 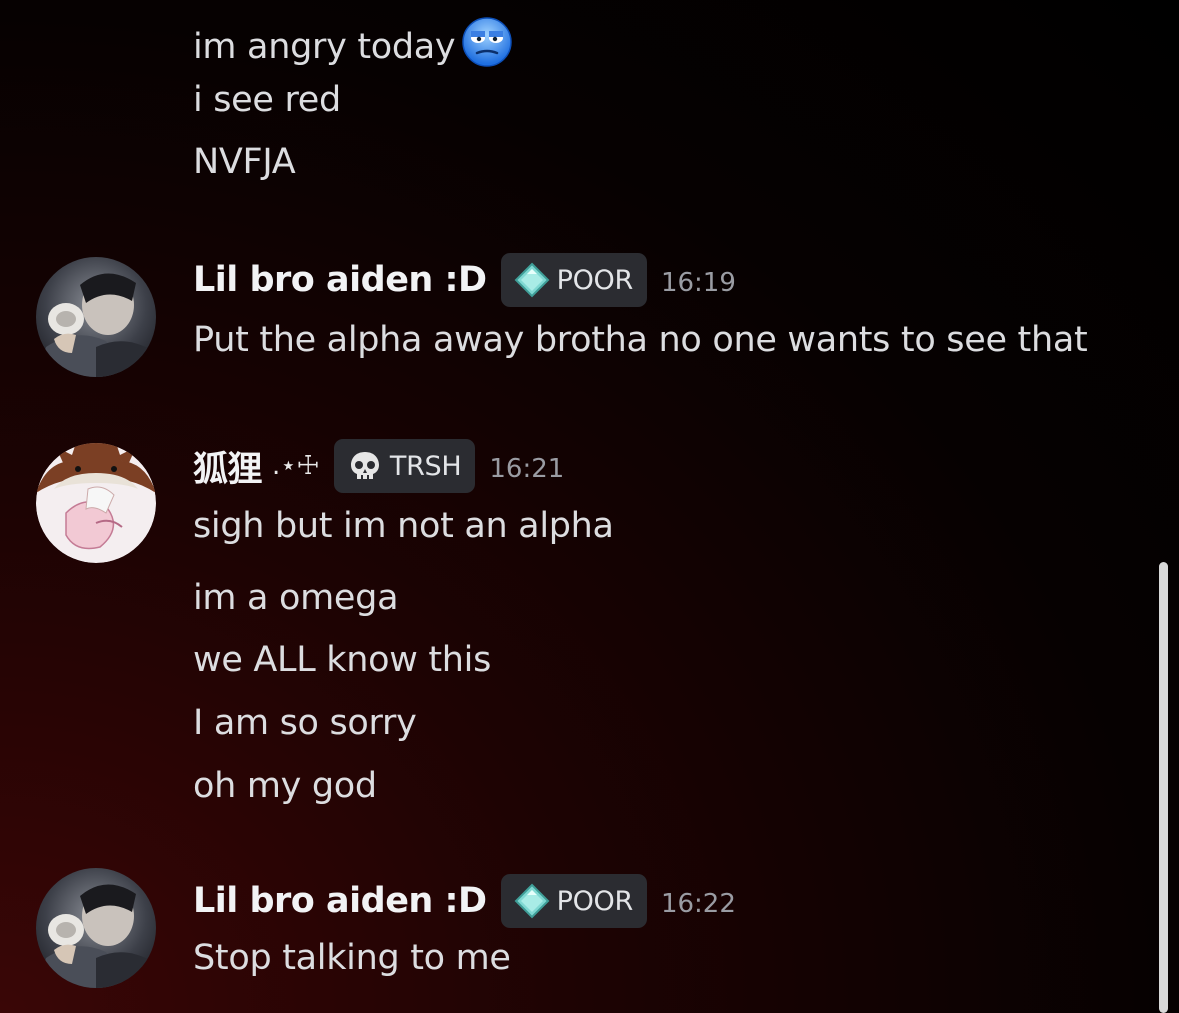 I want to click on username-decoration: .⋆☩, so click(x=296, y=466).